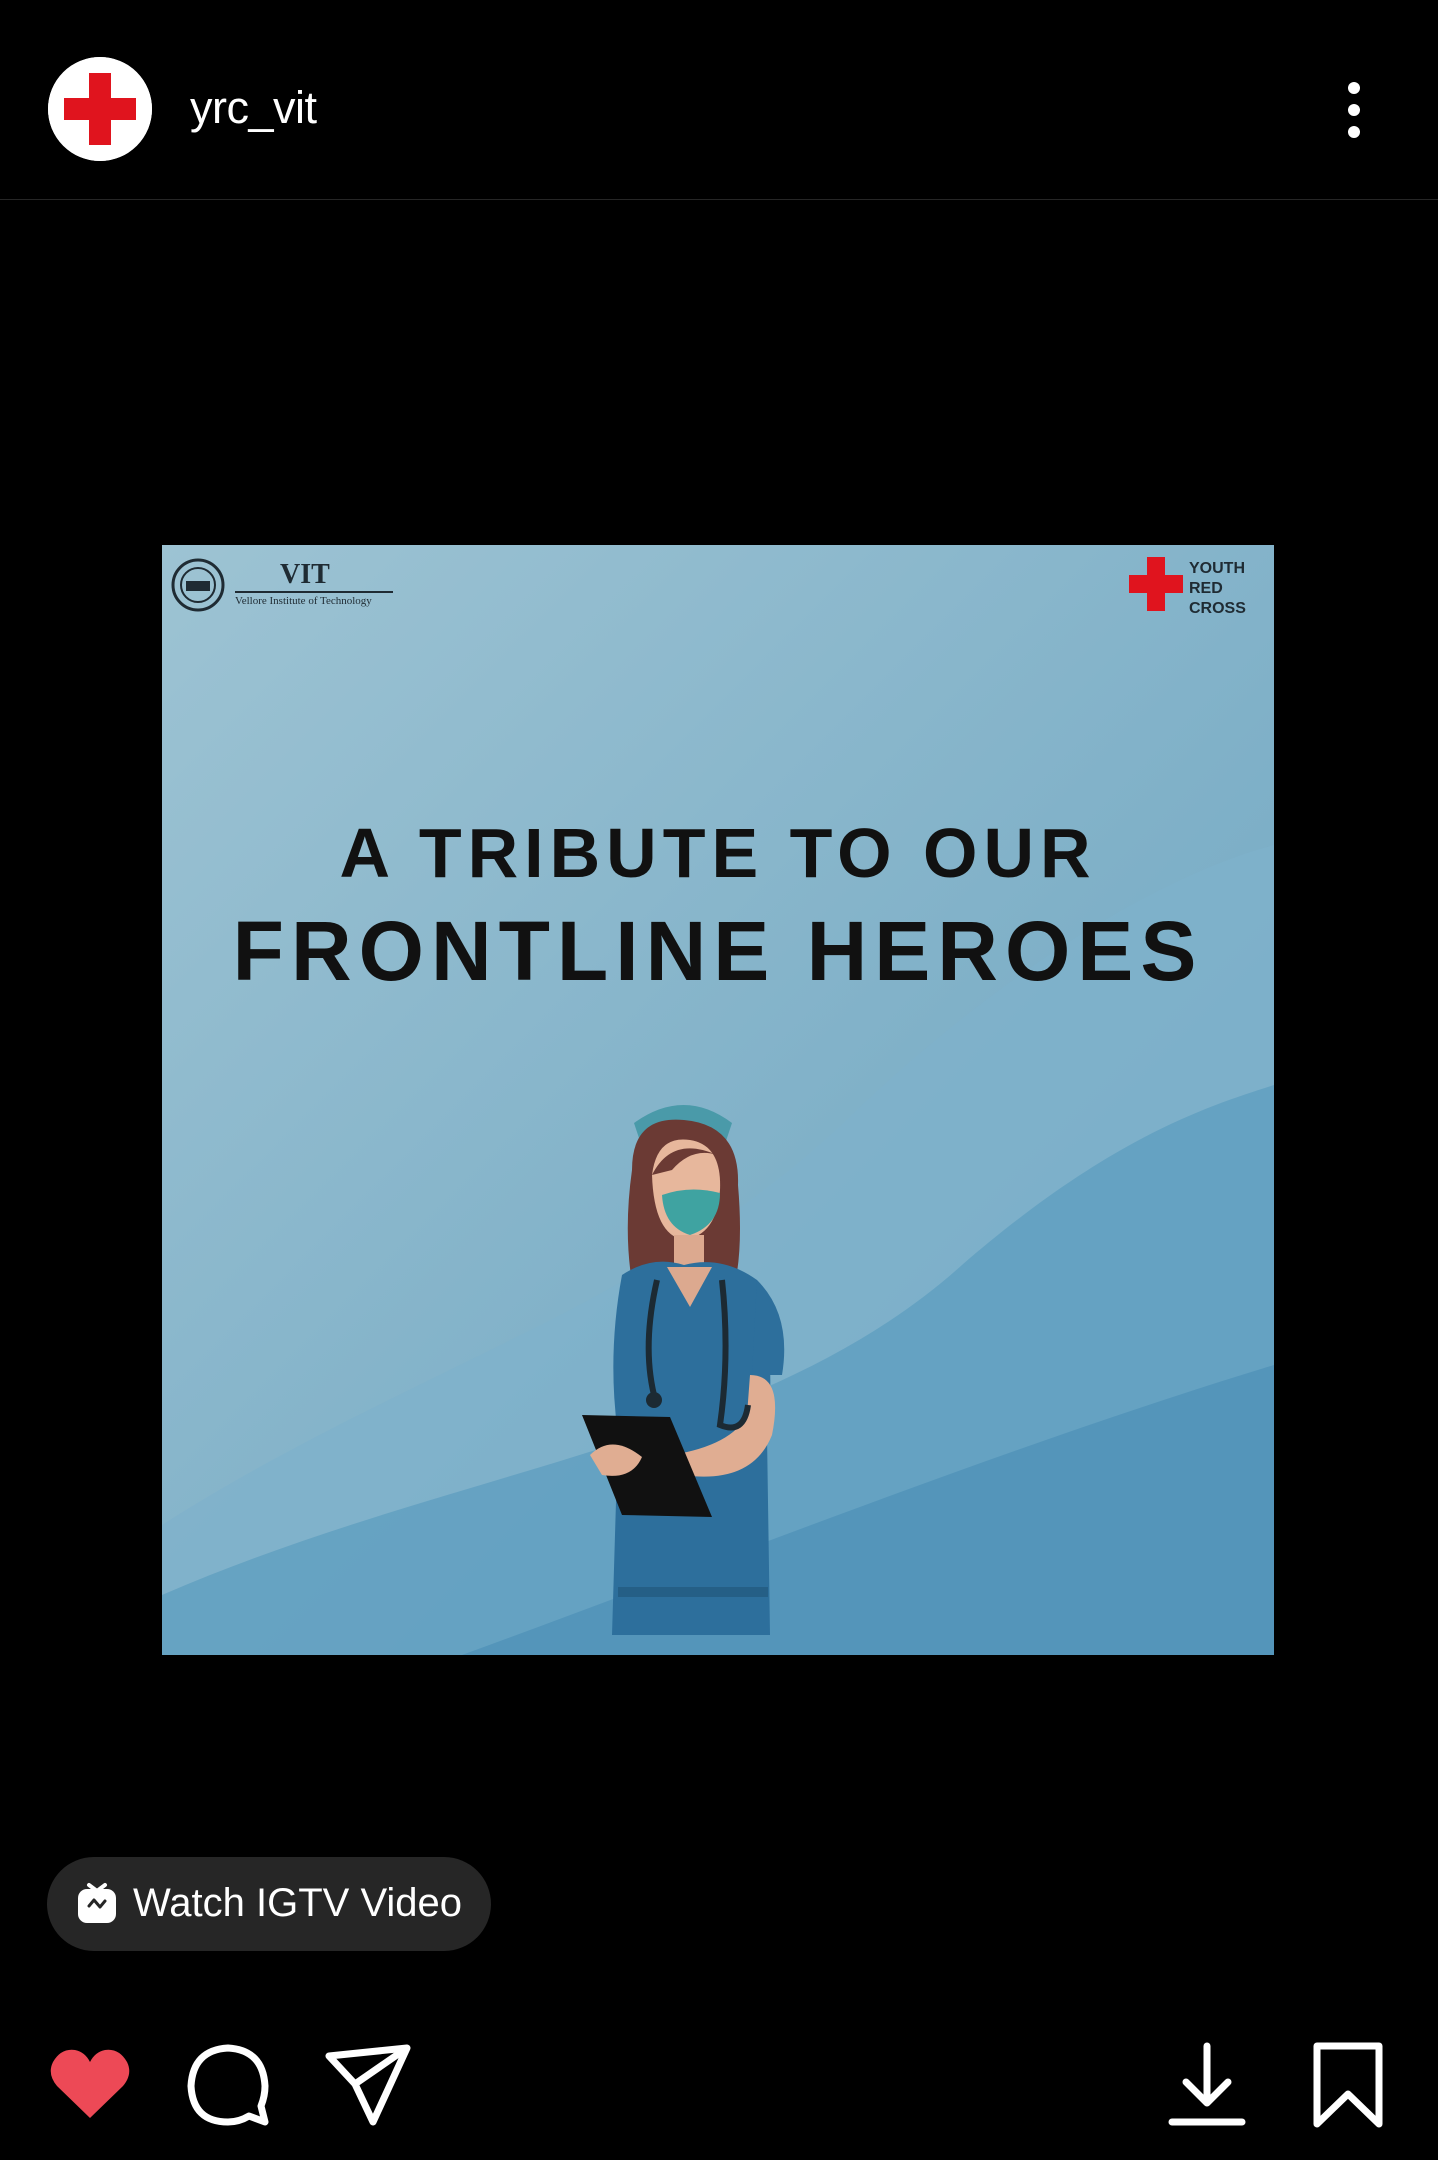  I want to click on watch-igtv-label: Watch IGTV Video, so click(298, 1903).